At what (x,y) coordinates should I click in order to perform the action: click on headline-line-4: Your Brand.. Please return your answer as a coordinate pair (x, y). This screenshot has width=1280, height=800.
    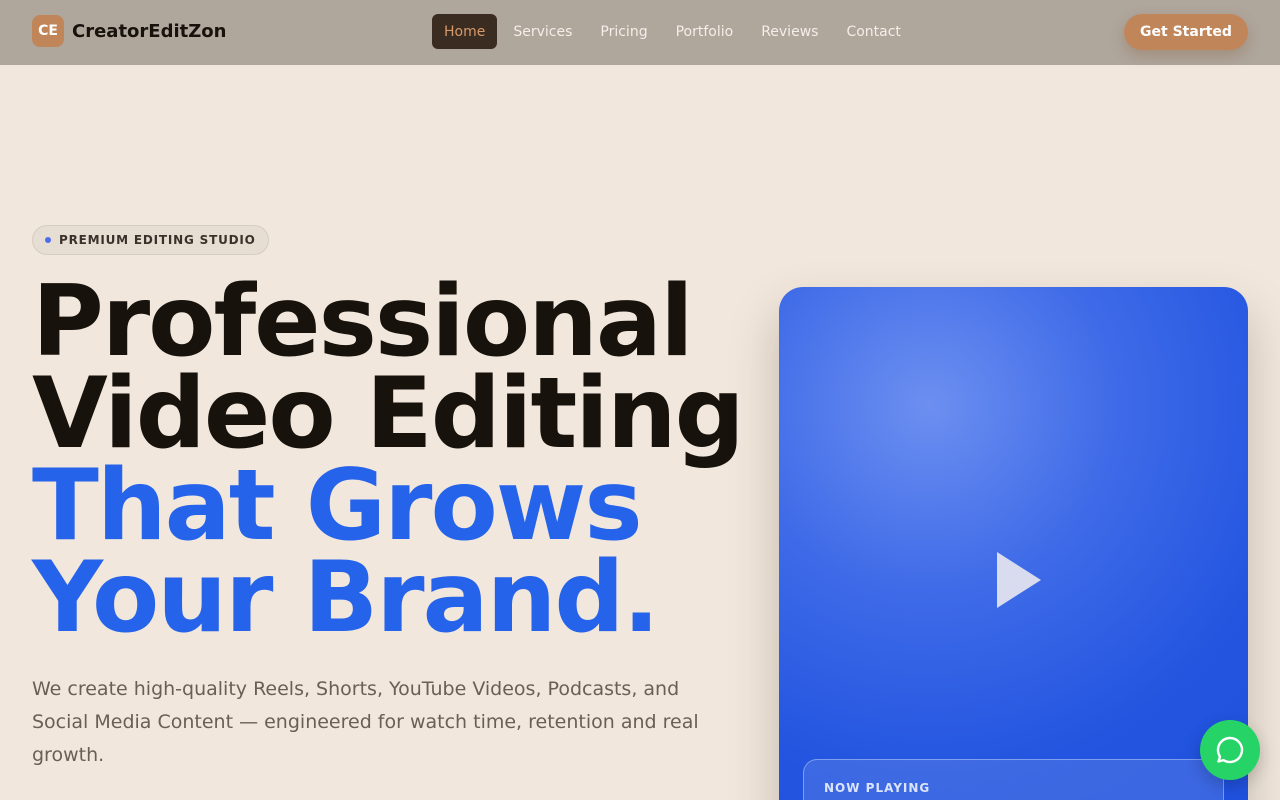
    Looking at the image, I should click on (346, 598).